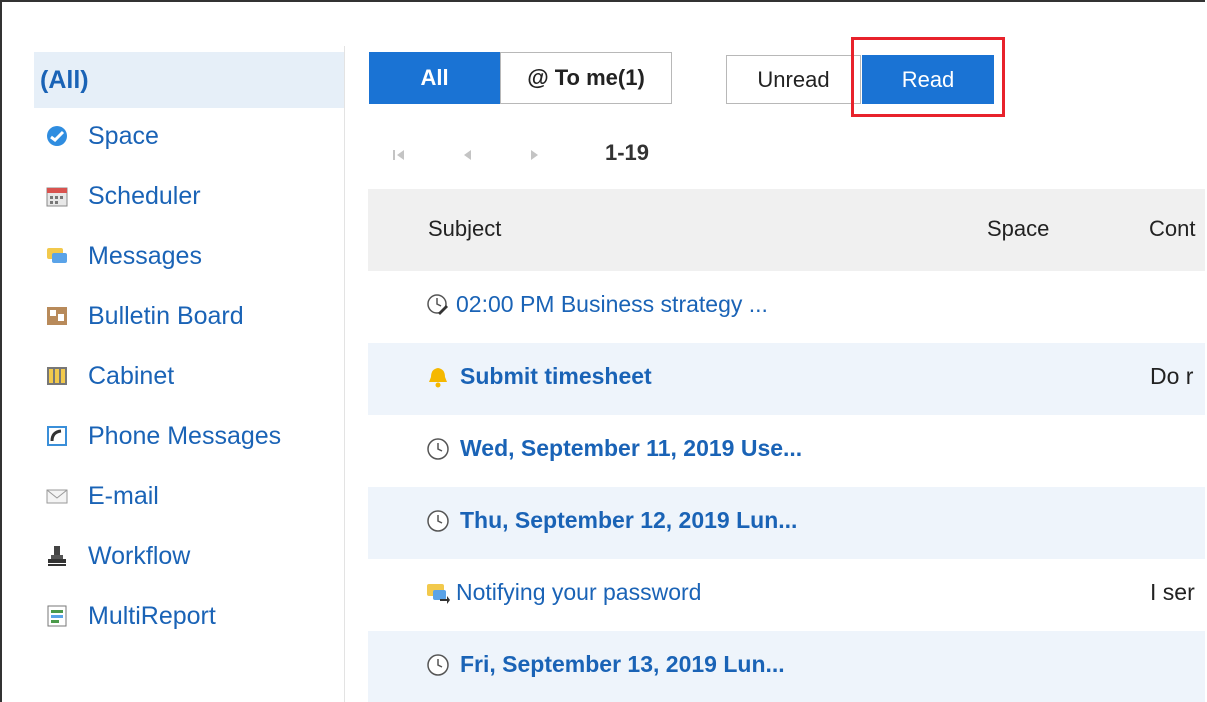  Describe the element at coordinates (57, 496) in the screenshot. I see `envelope-icon` at that location.